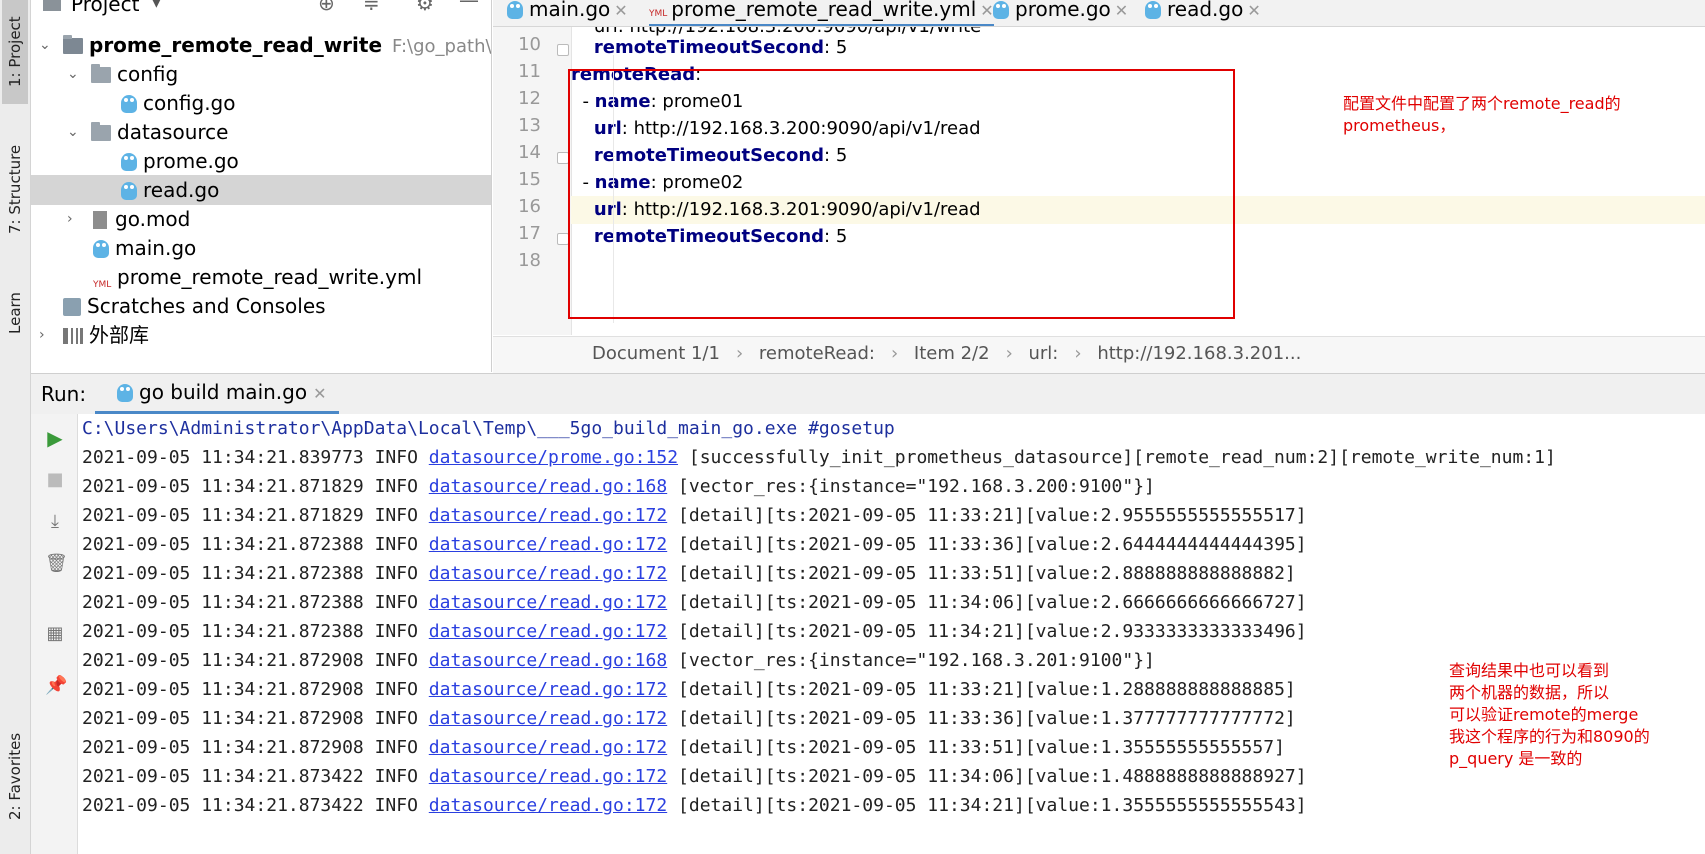 The image size is (1705, 854). I want to click on tree-item-root: ⌄ prome_remote_read_write F:\go_path\sr, so click(261, 45).